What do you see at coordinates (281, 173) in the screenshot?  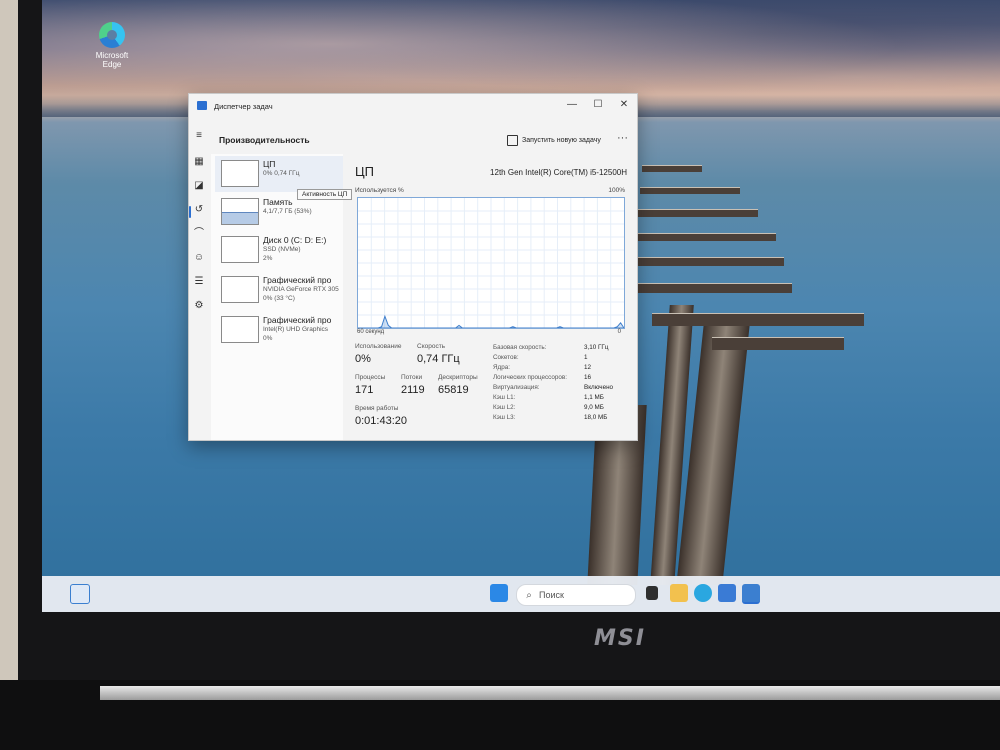 I see `resource-detail: 0% 0,74 ГГц` at bounding box center [281, 173].